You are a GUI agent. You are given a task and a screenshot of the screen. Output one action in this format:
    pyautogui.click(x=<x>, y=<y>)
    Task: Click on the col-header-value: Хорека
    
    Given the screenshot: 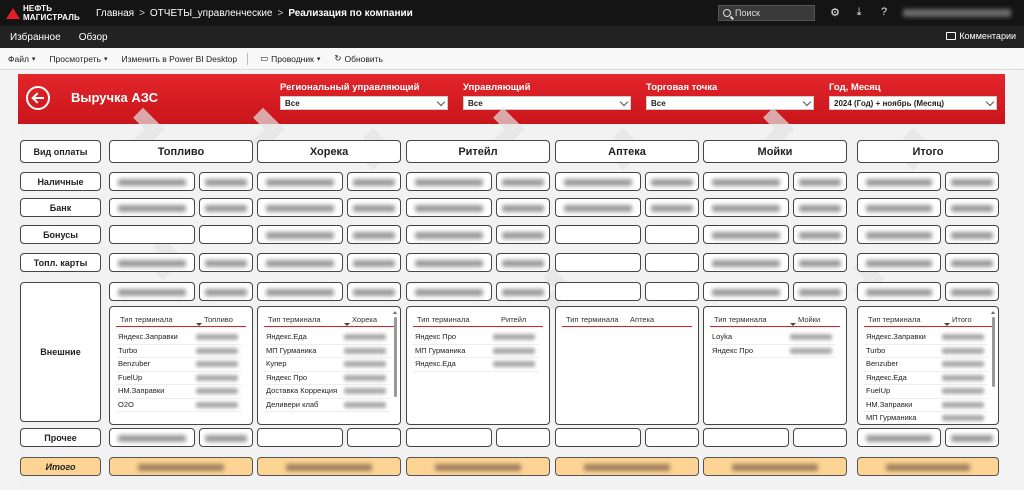 What is the action you would take?
    pyautogui.click(x=364, y=319)
    